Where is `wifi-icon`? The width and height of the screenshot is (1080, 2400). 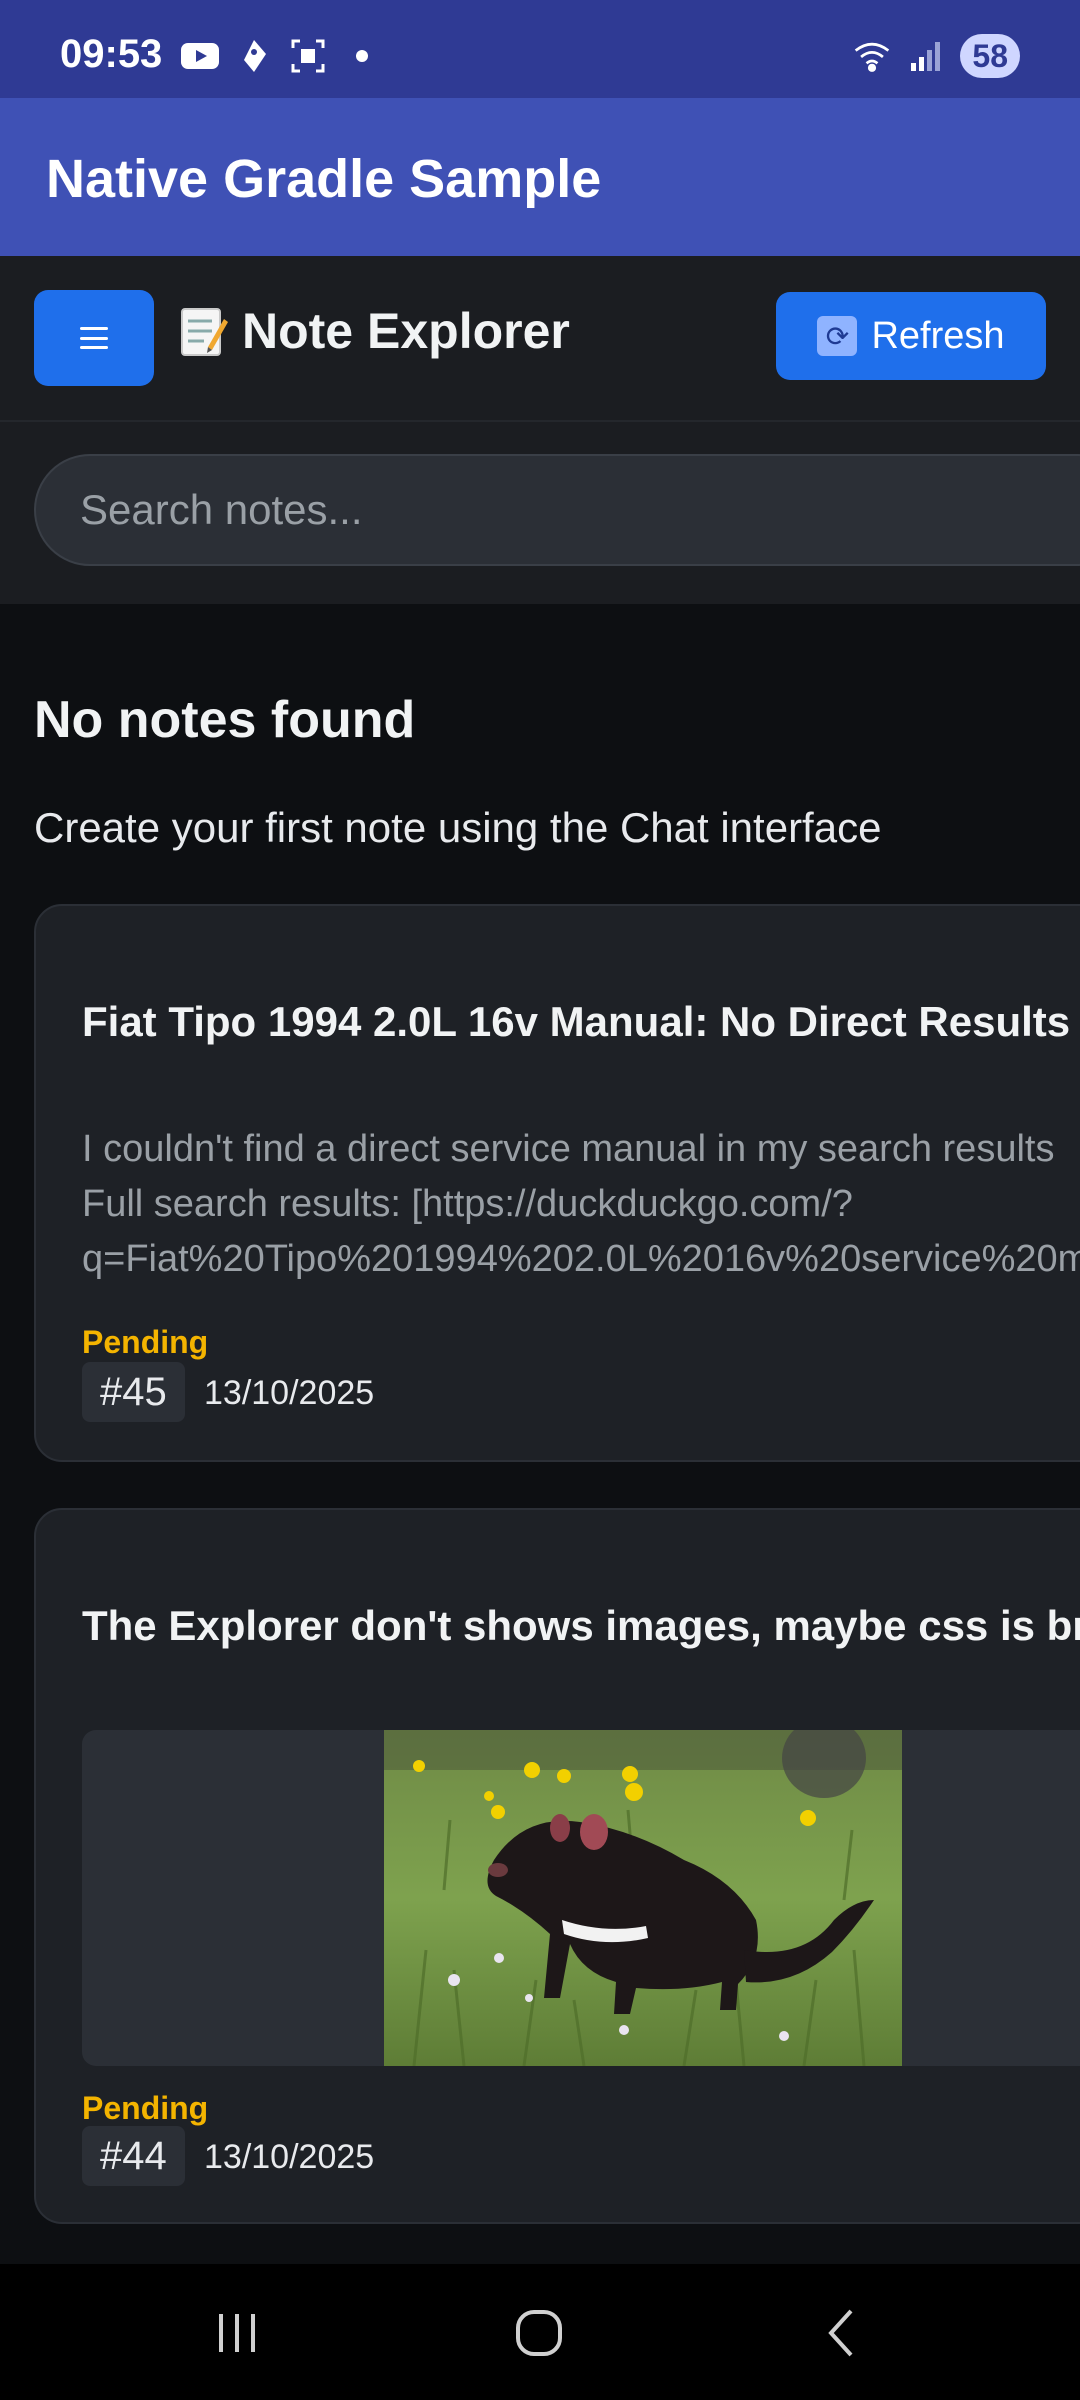 wifi-icon is located at coordinates (872, 56).